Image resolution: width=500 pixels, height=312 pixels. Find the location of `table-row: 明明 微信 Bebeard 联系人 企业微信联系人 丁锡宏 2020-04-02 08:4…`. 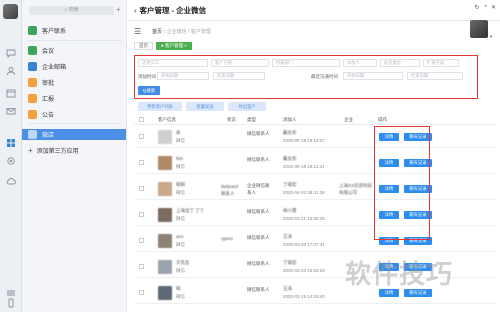

table-row: 明明 微信 Bebeard 联系人 企业微信联系人 丁锡宏 2020-04-02 08:4… is located at coordinates (315, 189).